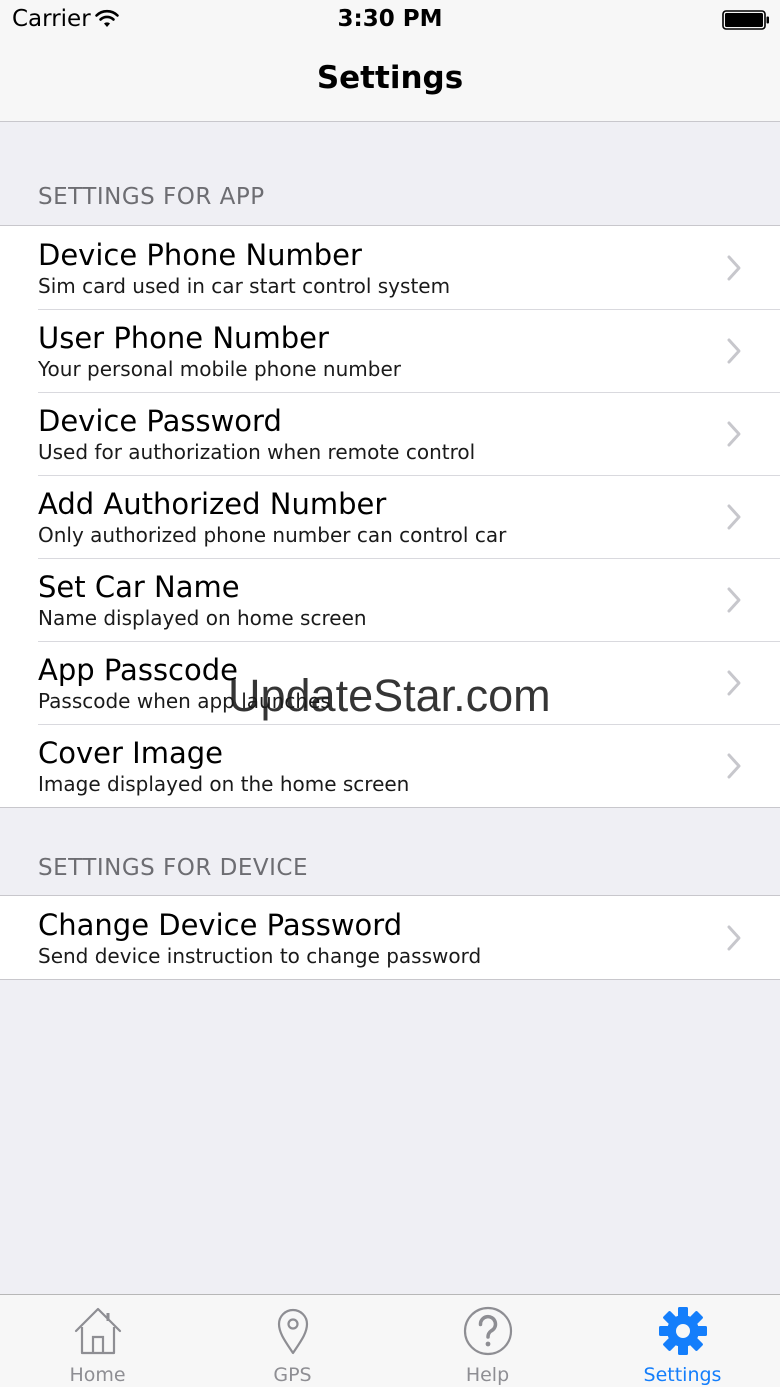  What do you see at coordinates (97, 1375) in the screenshot?
I see `tab-label: Home` at bounding box center [97, 1375].